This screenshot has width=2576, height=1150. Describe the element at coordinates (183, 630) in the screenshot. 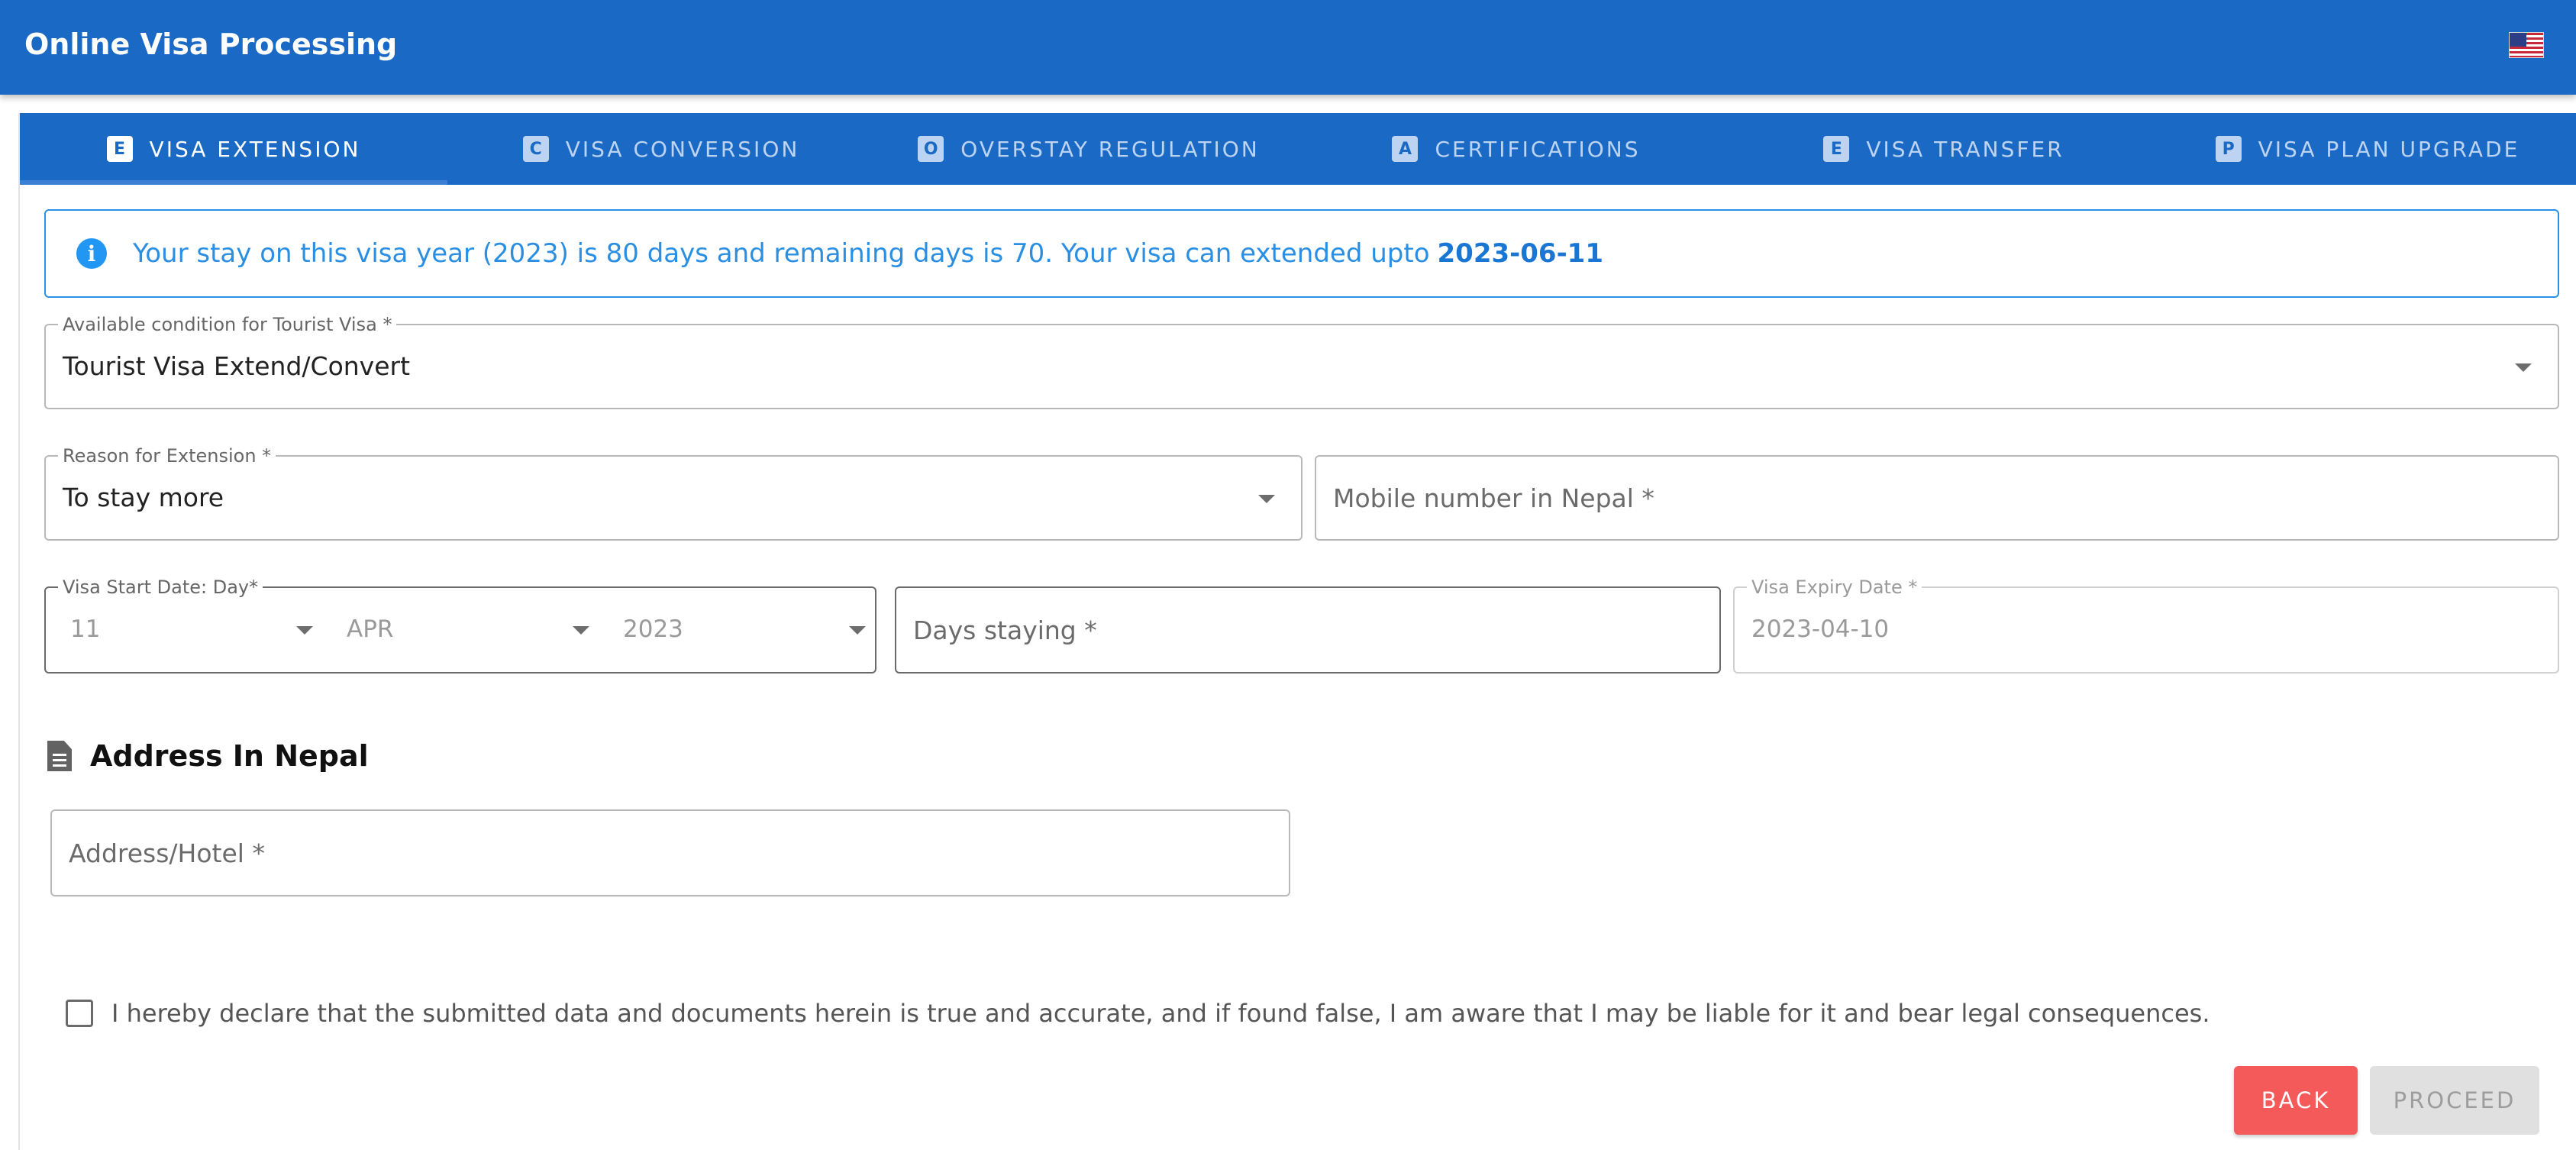

I see `day-select: 11` at that location.